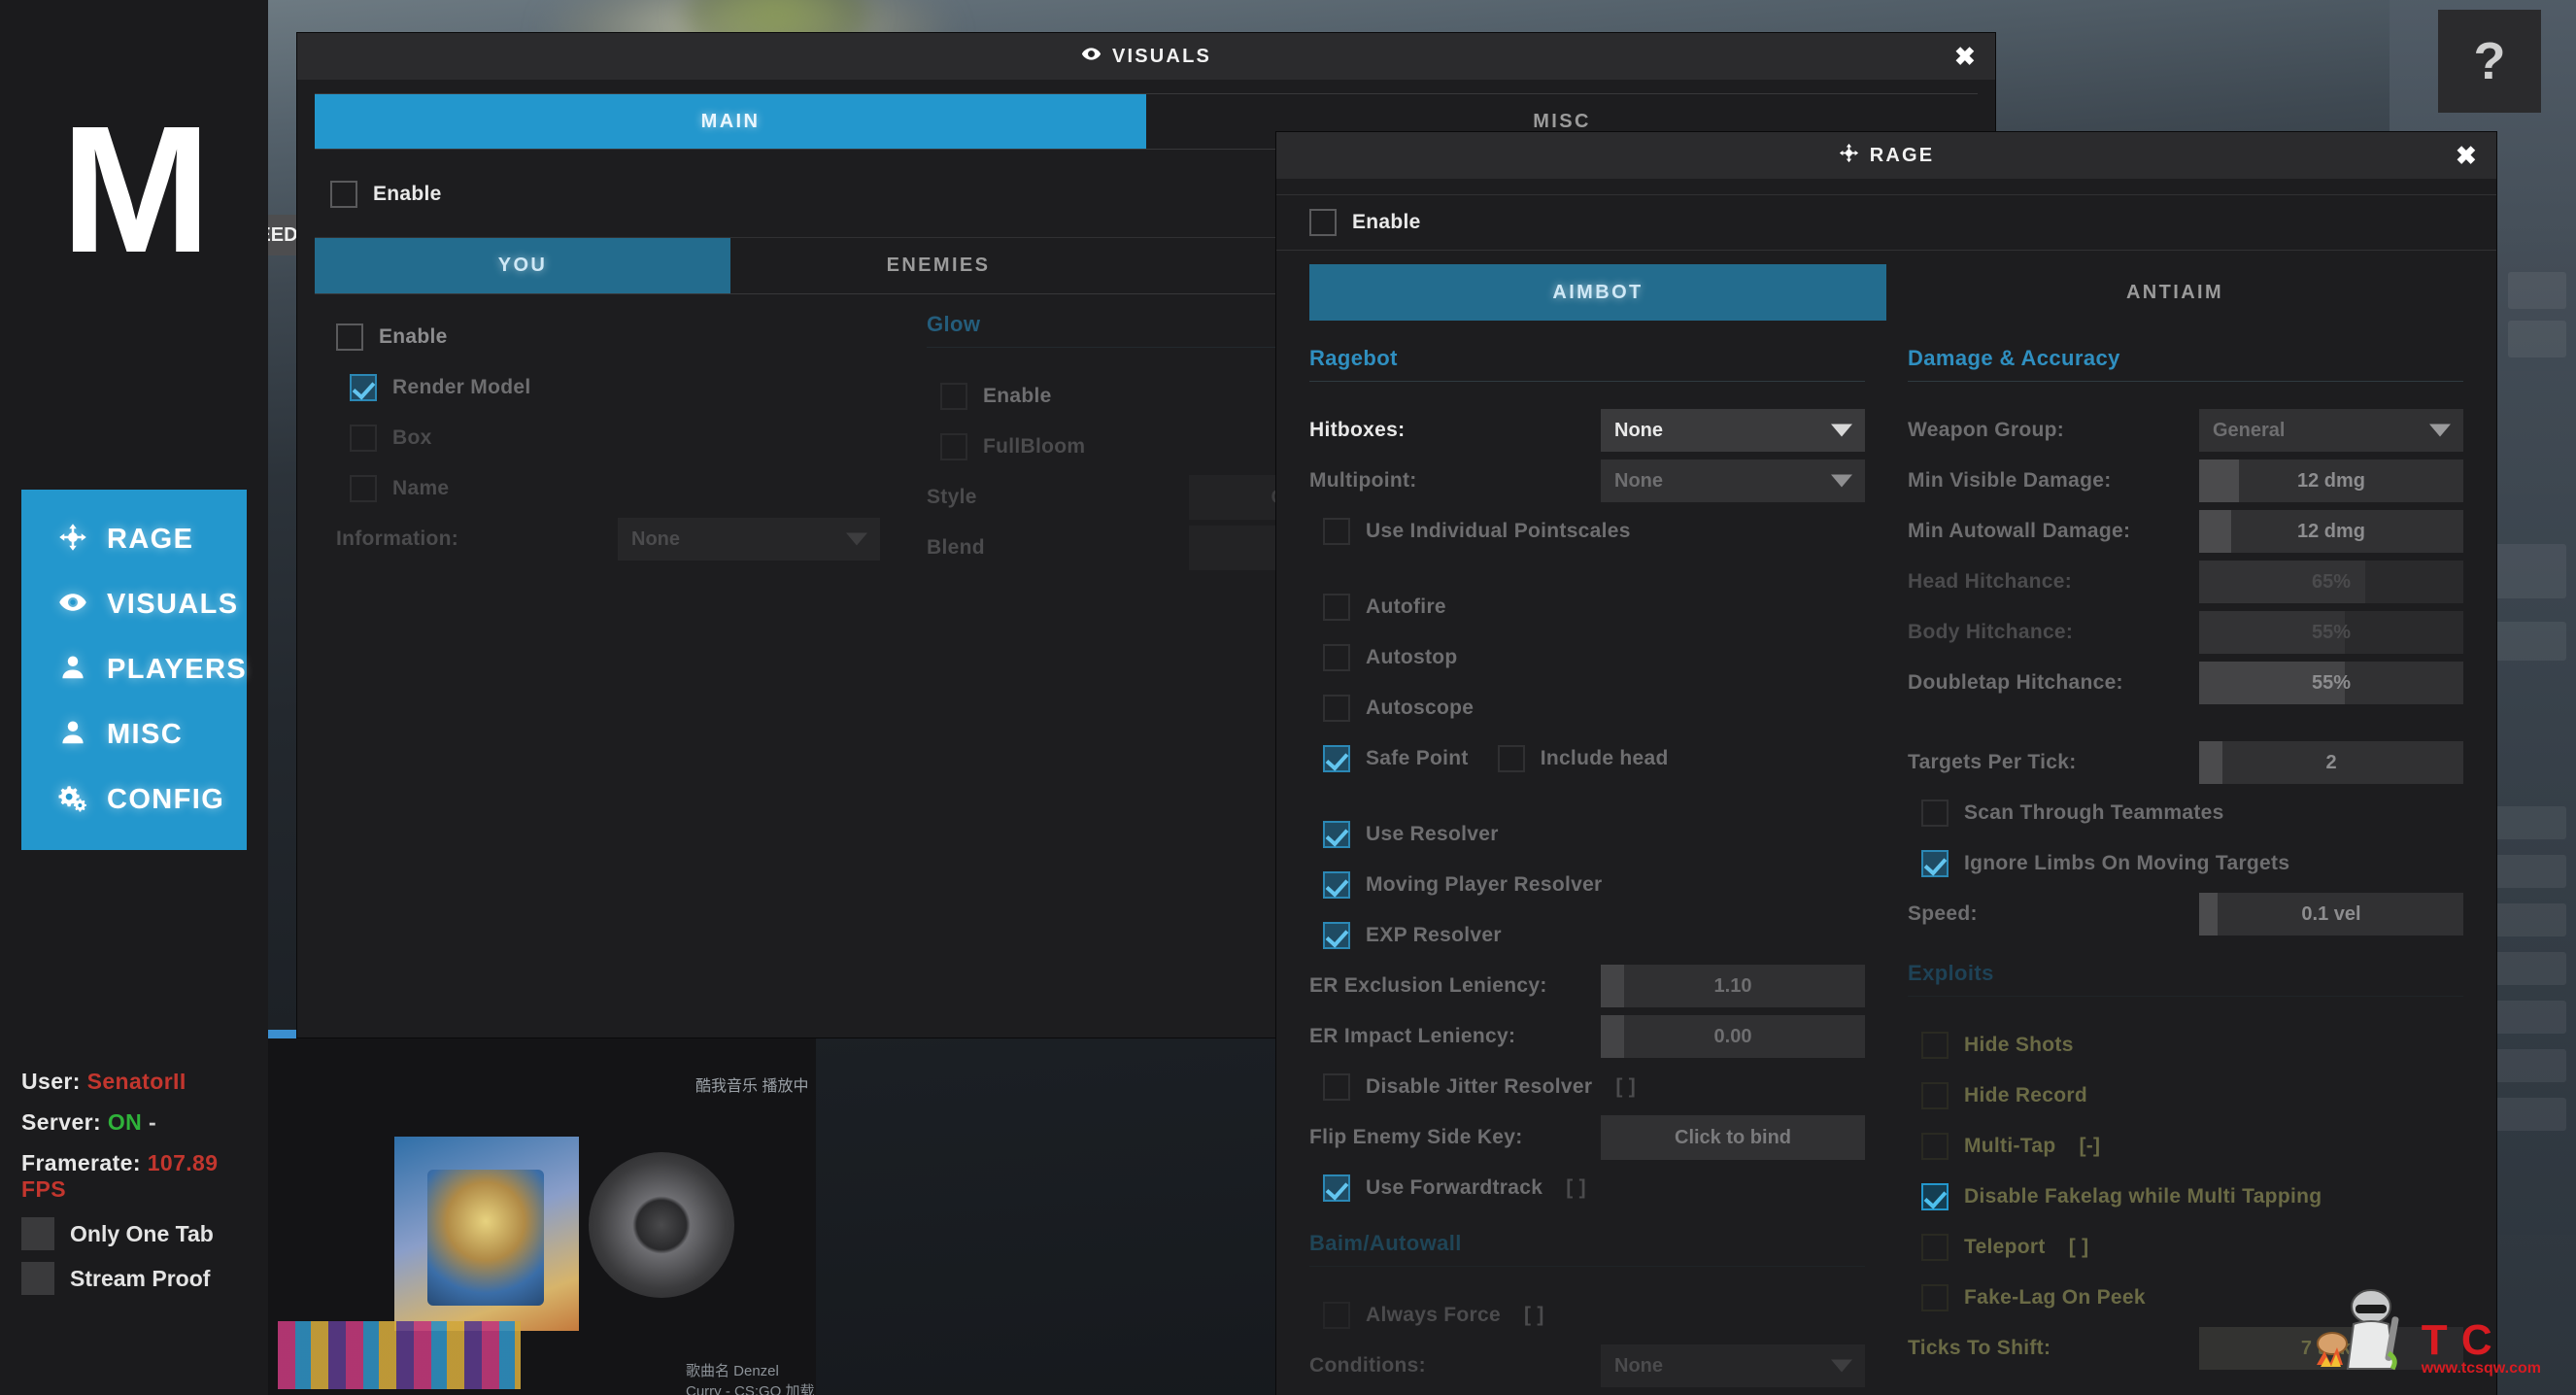  What do you see at coordinates (2055, 1297) in the screenshot?
I see `fake-lag-on-peek-label: Fake-Lag On Peek` at bounding box center [2055, 1297].